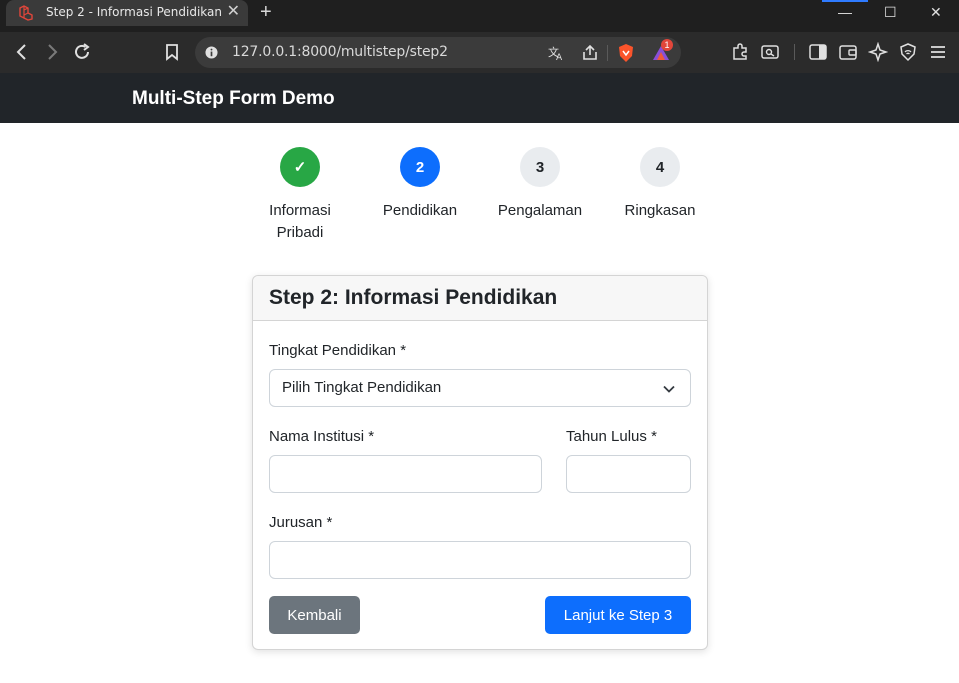 This screenshot has height=683, width=959. I want to click on wallet-icon, so click(848, 52).